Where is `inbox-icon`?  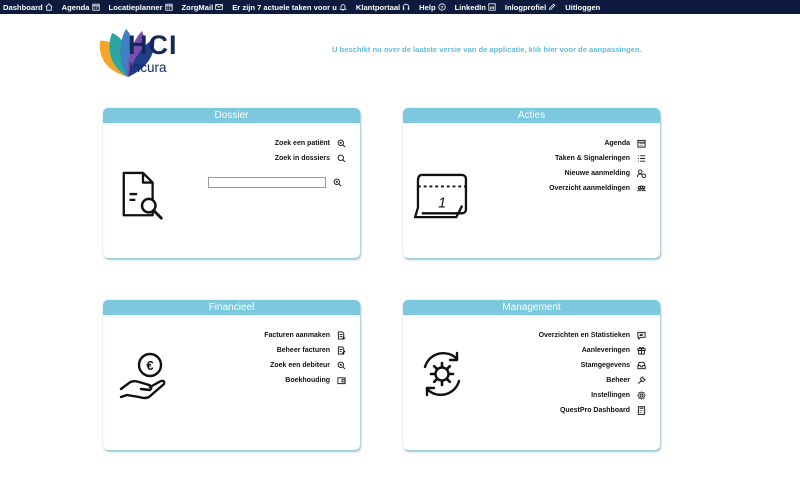
inbox-icon is located at coordinates (641, 365).